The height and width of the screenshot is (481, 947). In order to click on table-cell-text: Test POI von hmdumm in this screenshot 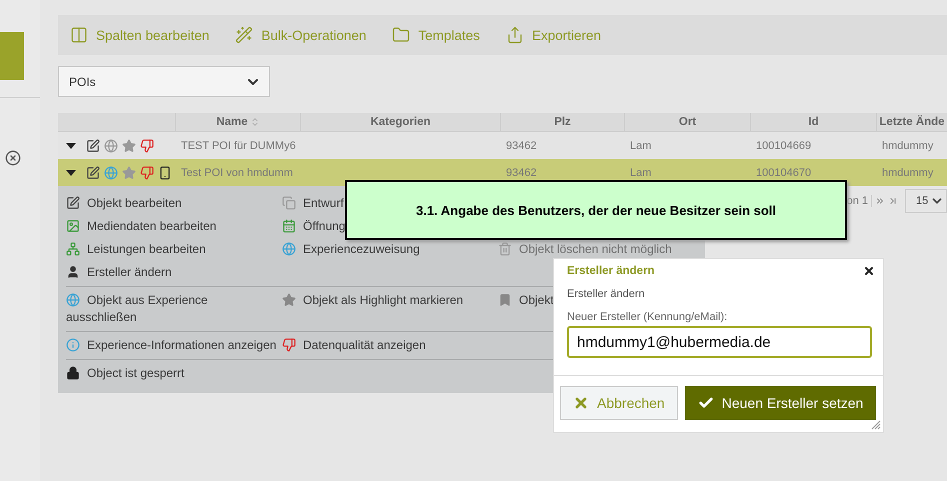, I will do `click(237, 172)`.